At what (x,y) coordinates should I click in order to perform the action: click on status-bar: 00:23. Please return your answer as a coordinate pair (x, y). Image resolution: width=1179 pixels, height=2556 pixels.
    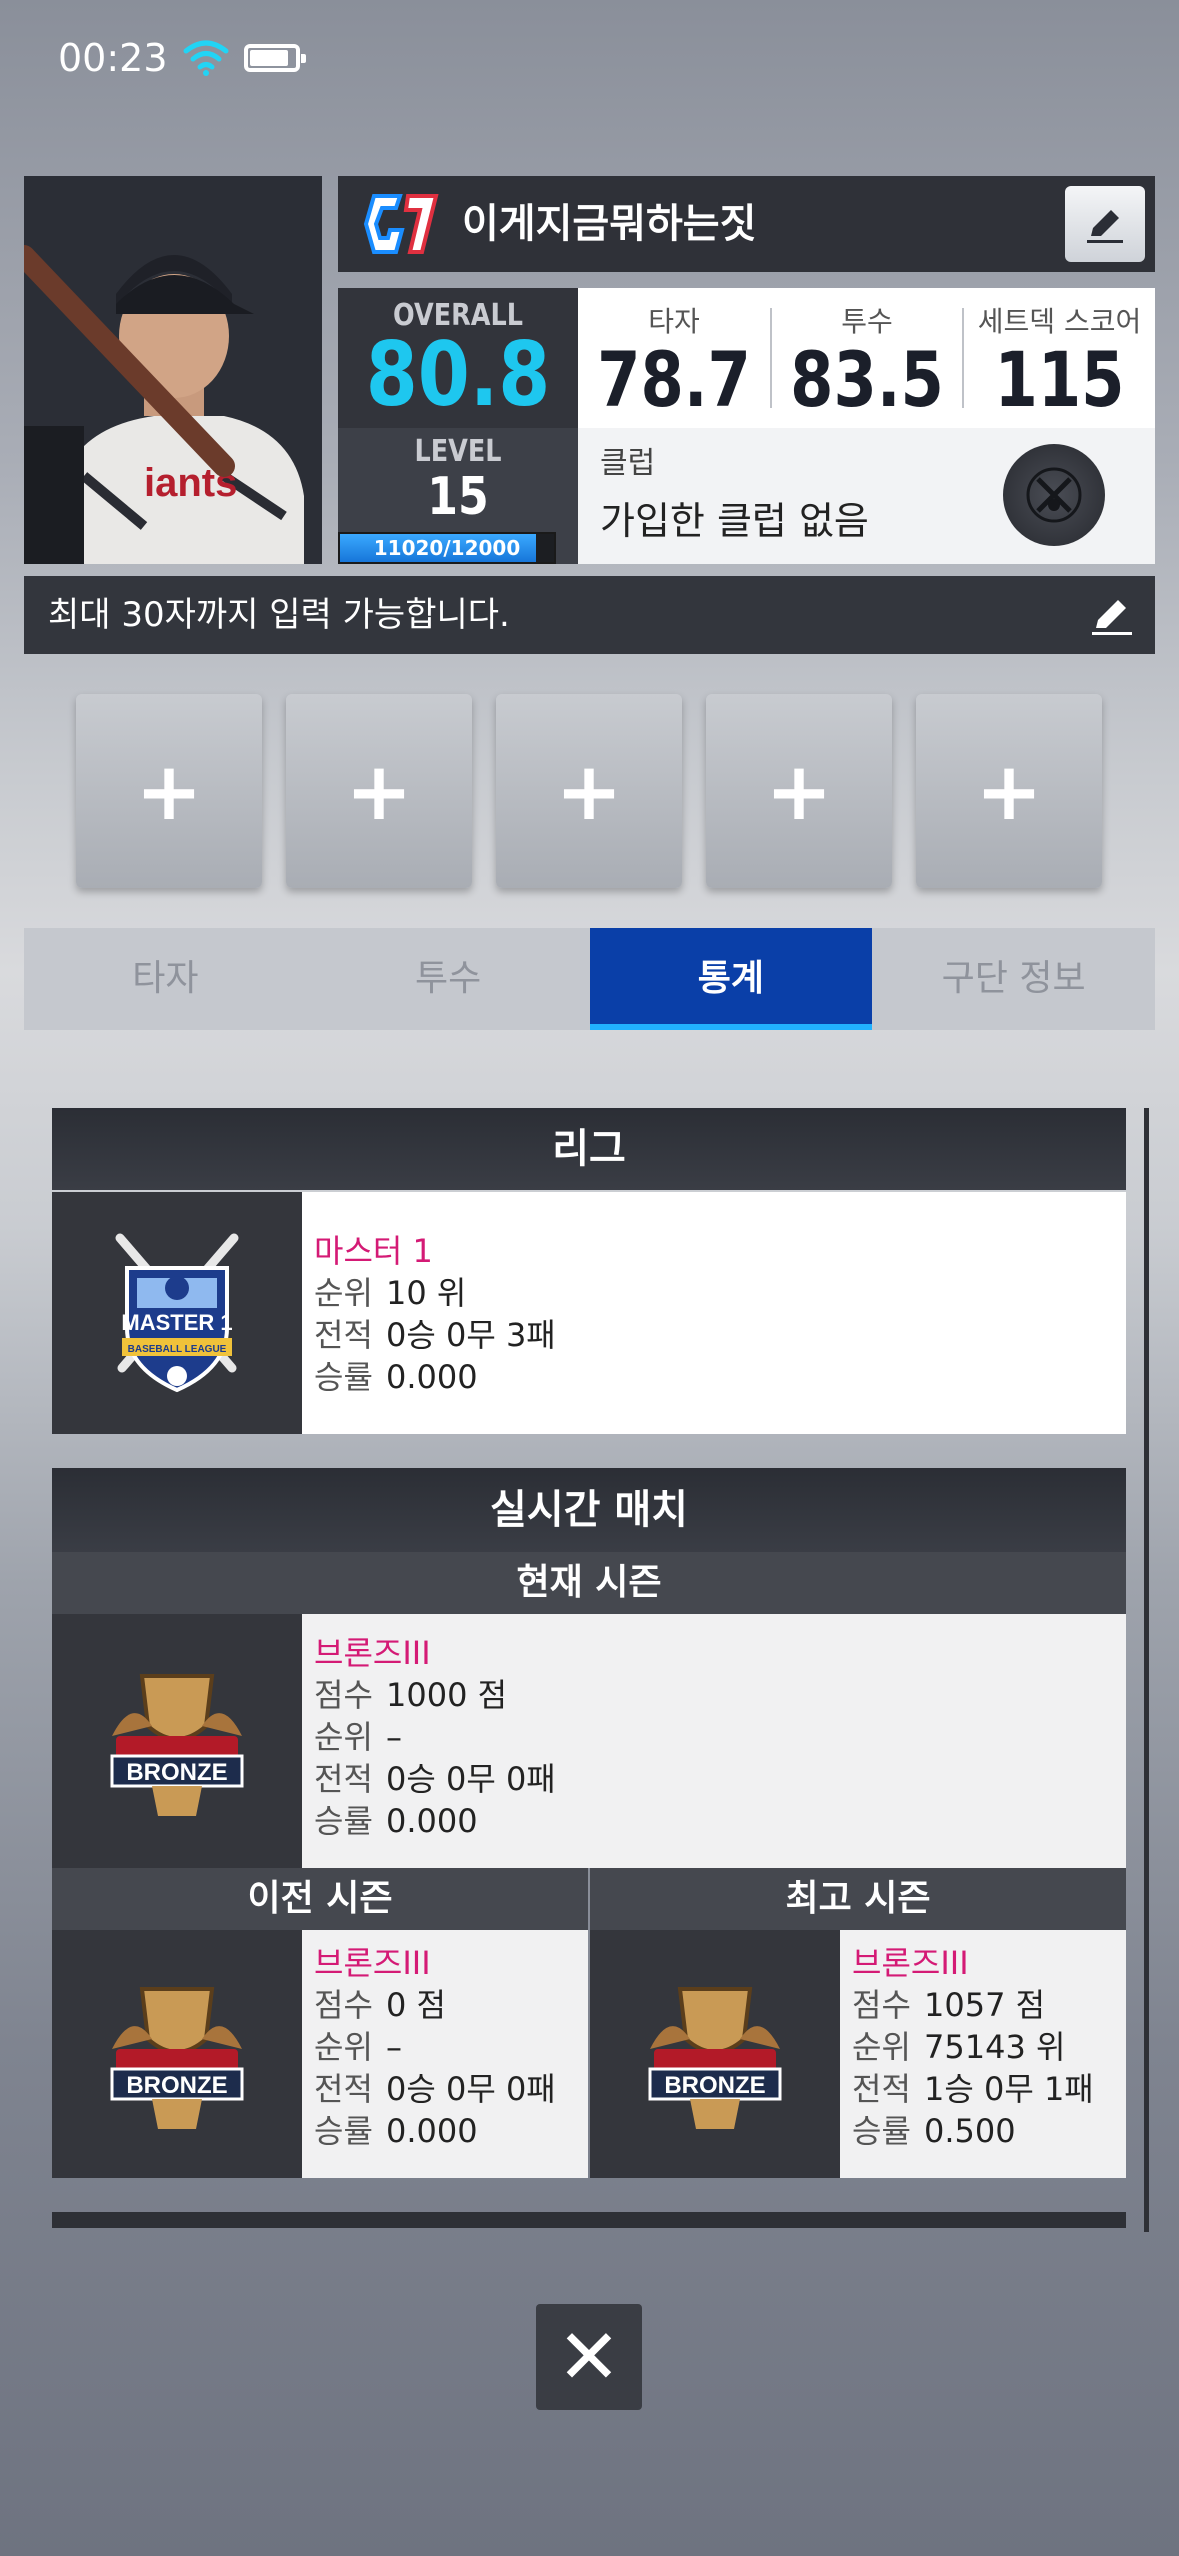
    Looking at the image, I should click on (182, 58).